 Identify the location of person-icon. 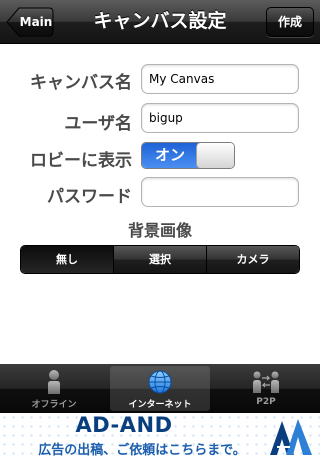
(54, 382).